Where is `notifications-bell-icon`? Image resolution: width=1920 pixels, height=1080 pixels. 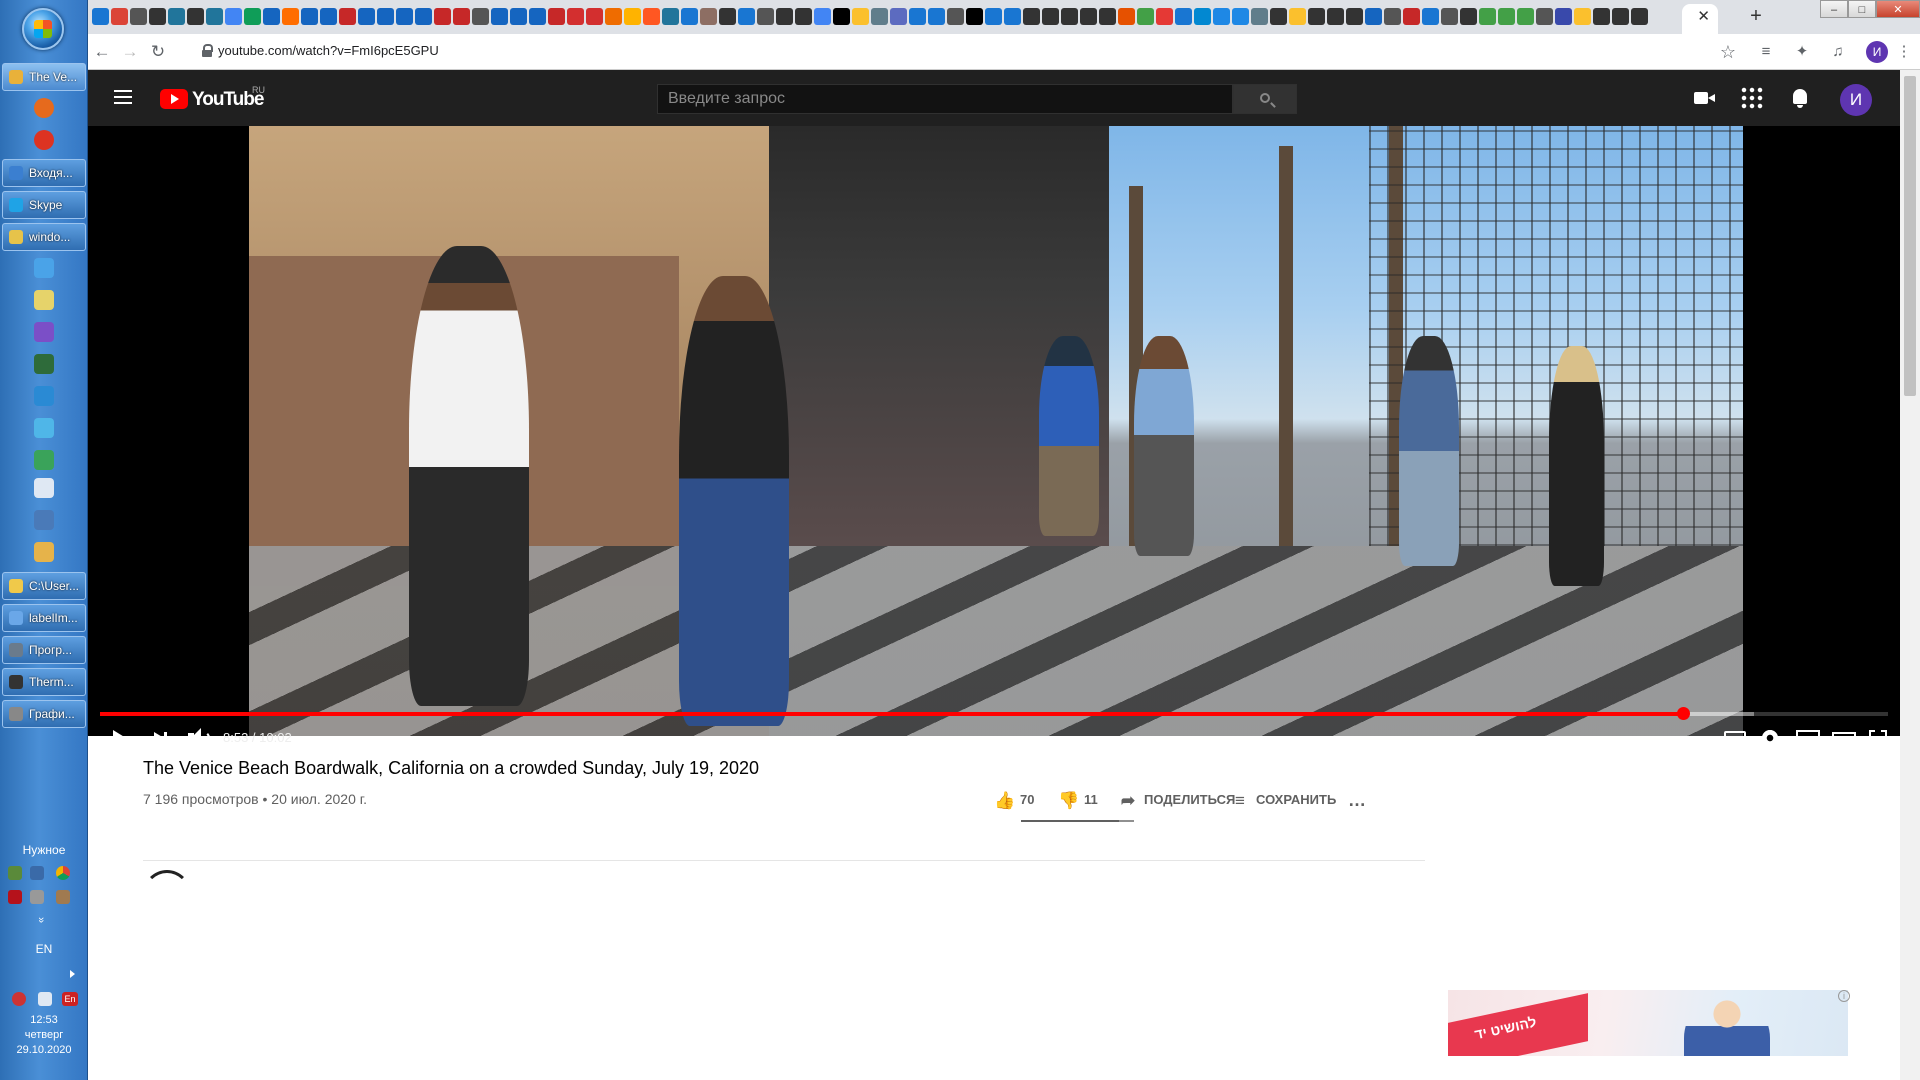 notifications-bell-icon is located at coordinates (1800, 98).